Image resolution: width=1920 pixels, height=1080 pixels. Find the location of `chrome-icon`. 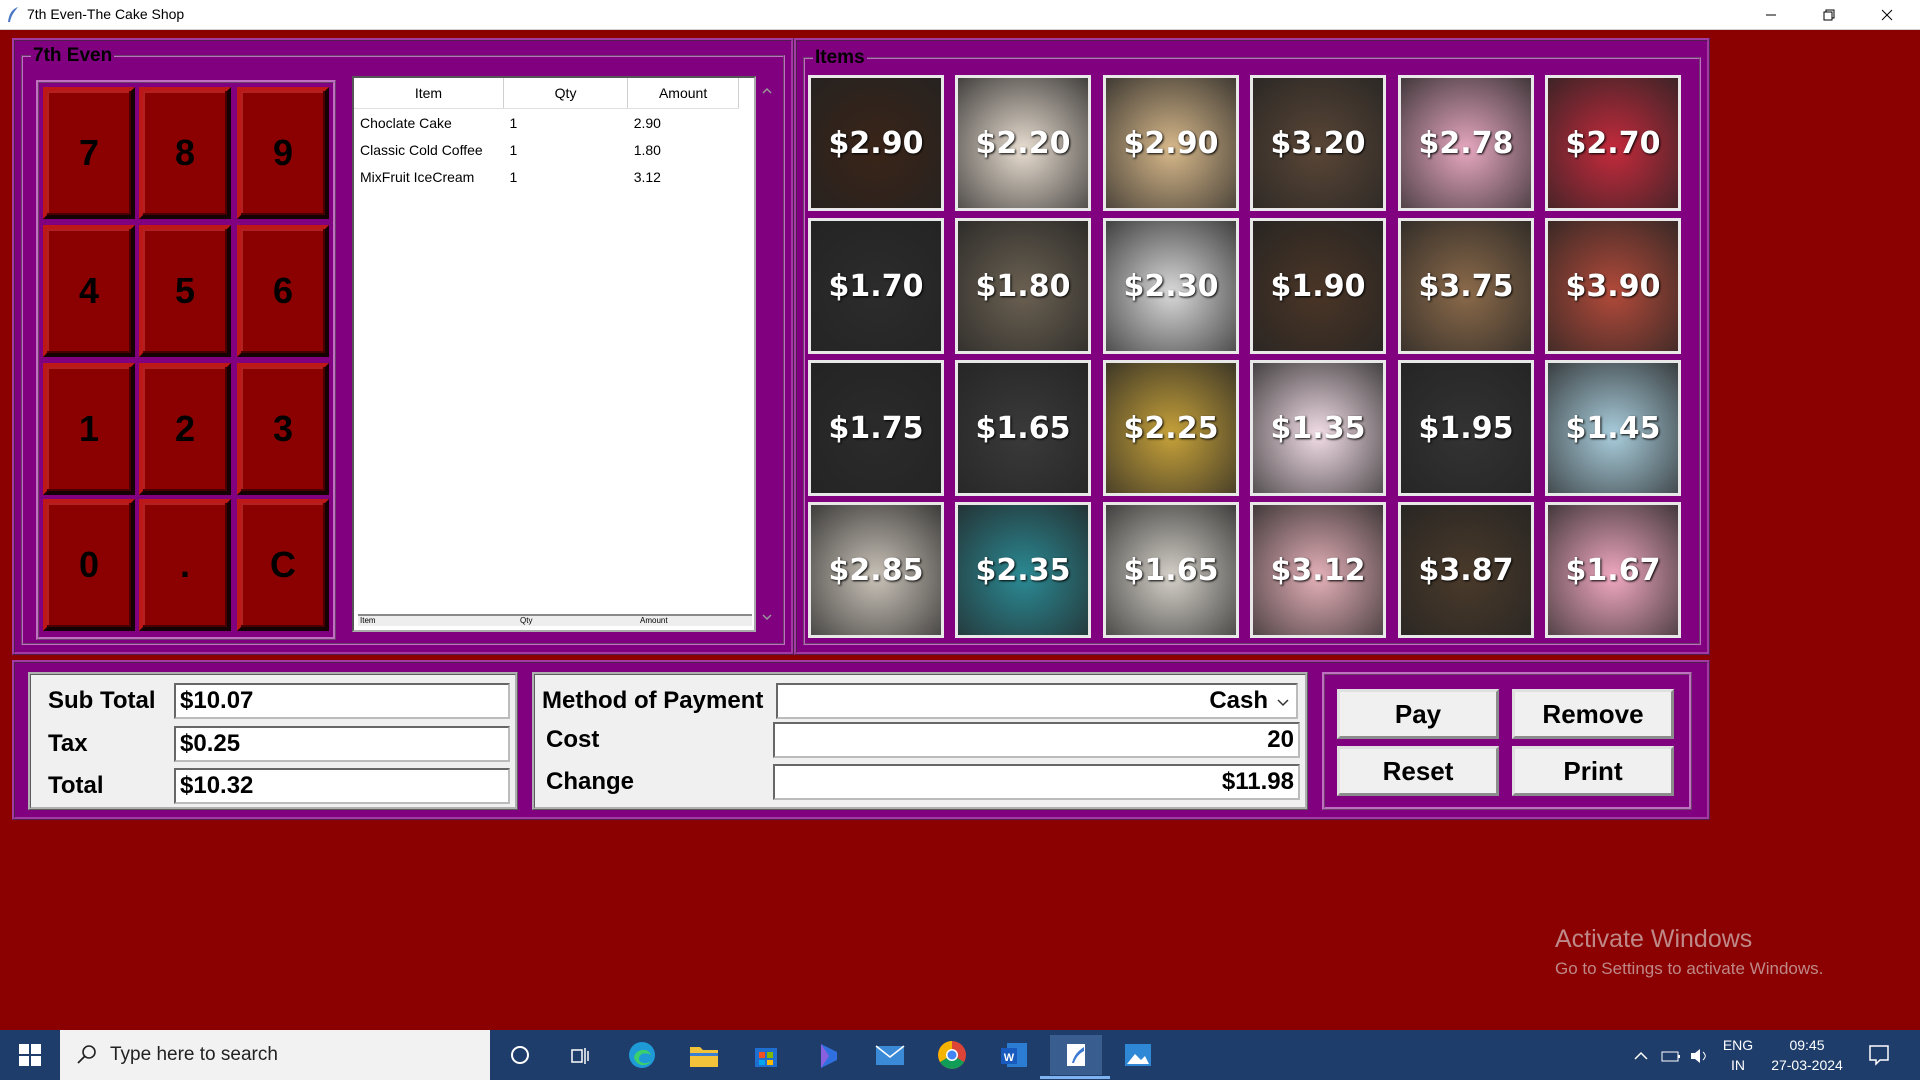

chrome-icon is located at coordinates (952, 1055).